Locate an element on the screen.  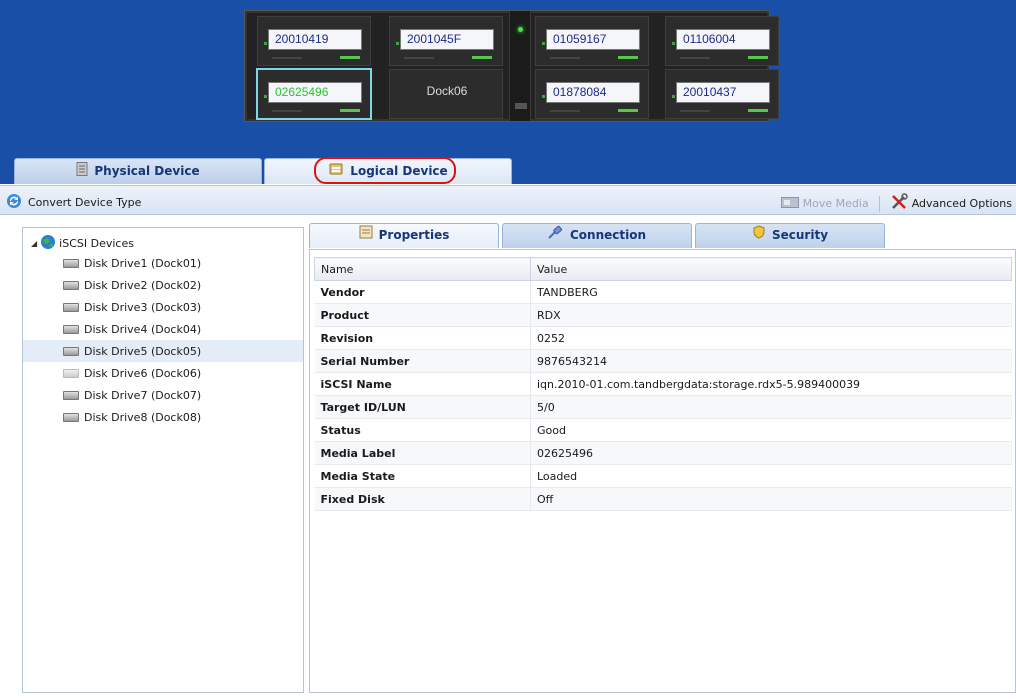
table-row: Status Good is located at coordinates (663, 430).